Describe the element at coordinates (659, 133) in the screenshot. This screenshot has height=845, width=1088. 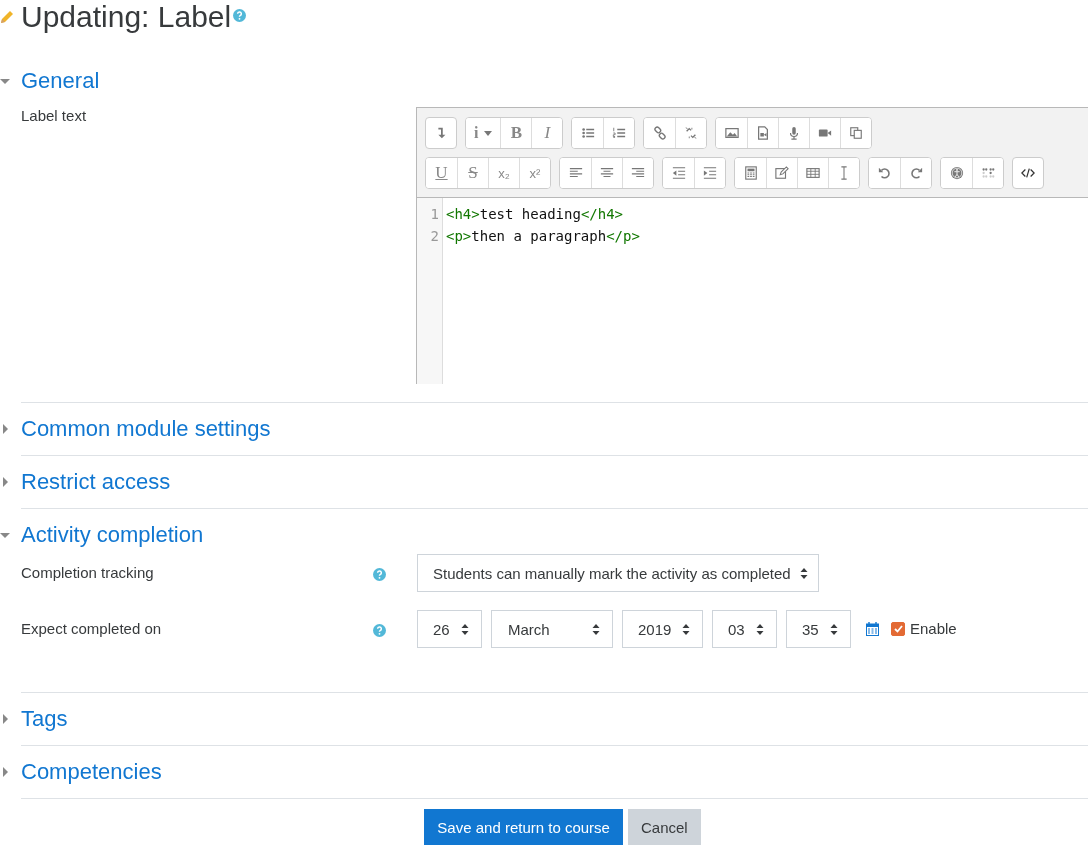
I see `link-icon` at that location.